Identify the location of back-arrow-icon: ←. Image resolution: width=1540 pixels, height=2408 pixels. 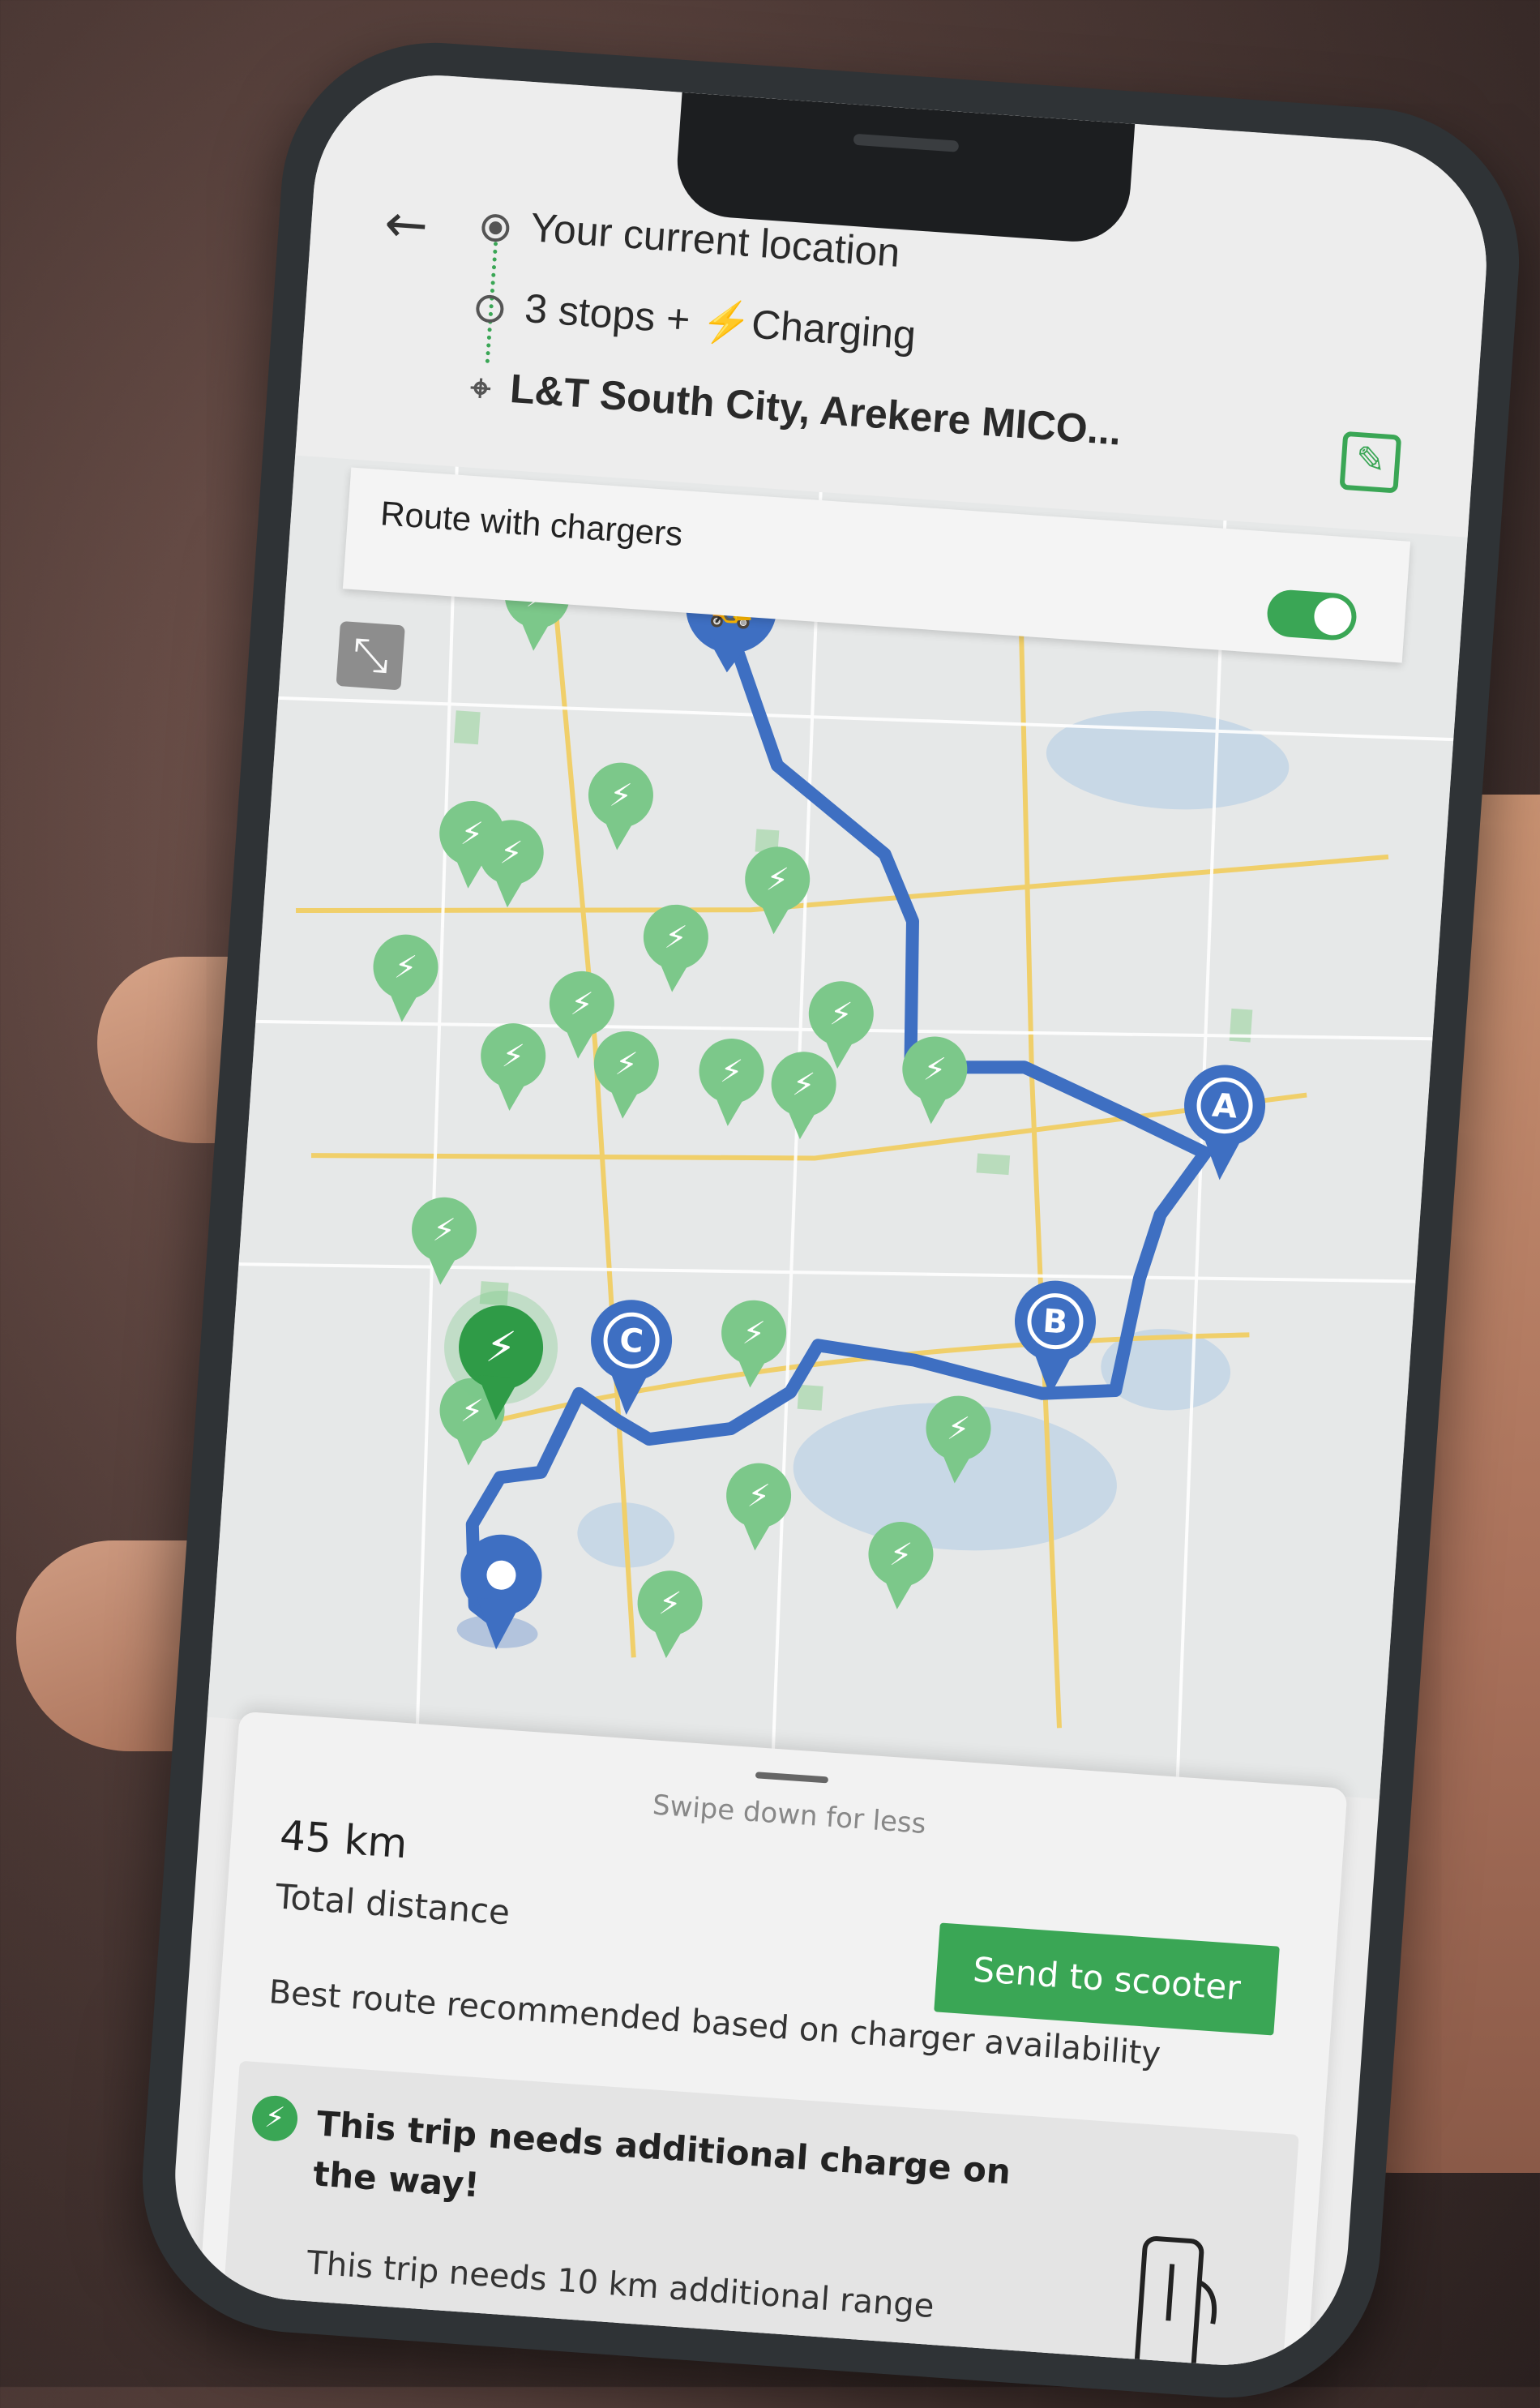
(406, 225).